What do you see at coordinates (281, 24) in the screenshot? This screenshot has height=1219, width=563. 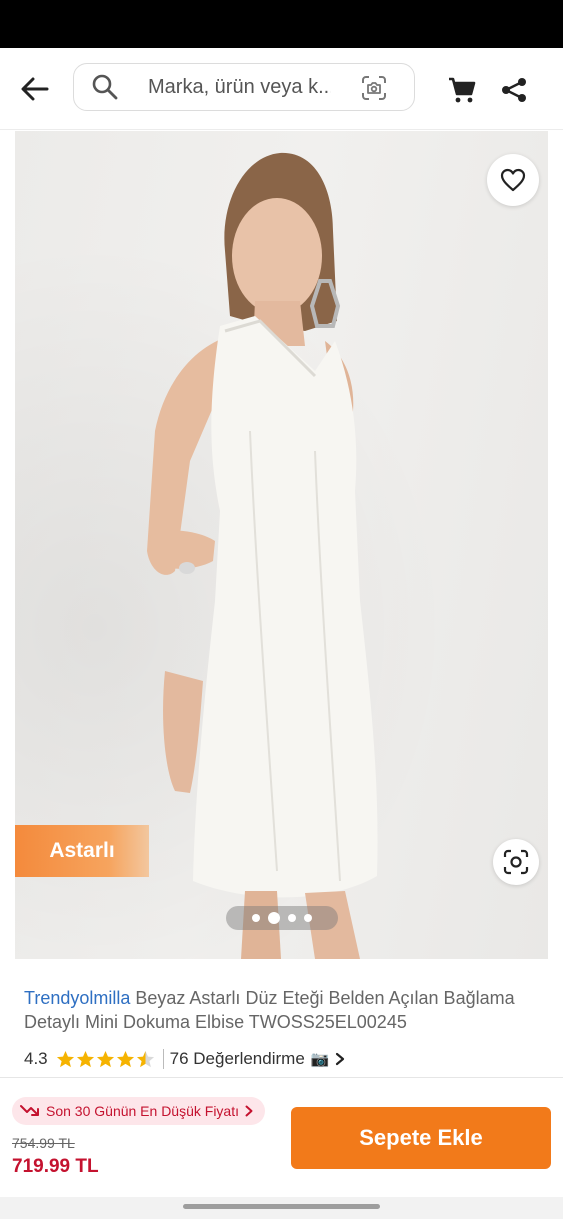 I see `status-bar` at bounding box center [281, 24].